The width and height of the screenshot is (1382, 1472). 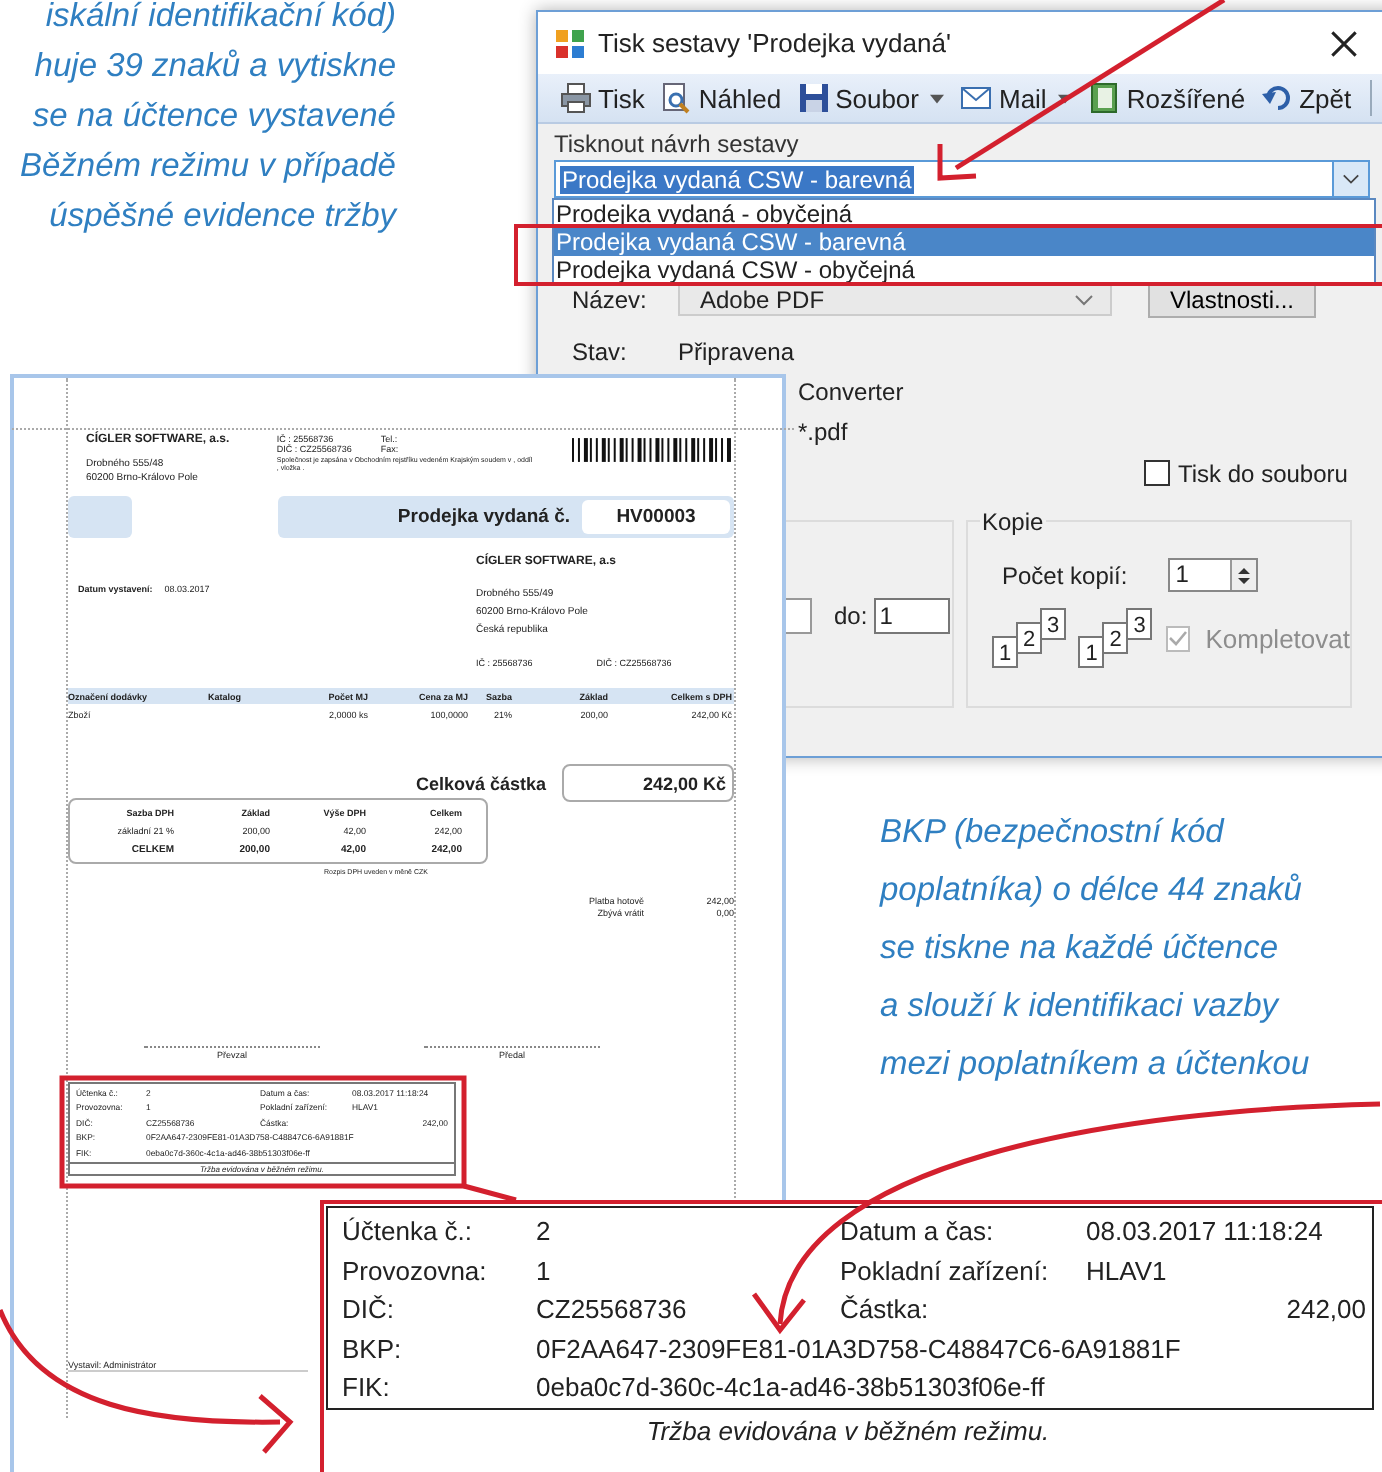 What do you see at coordinates (600, 351) in the screenshot?
I see `status-label: Stav:` at bounding box center [600, 351].